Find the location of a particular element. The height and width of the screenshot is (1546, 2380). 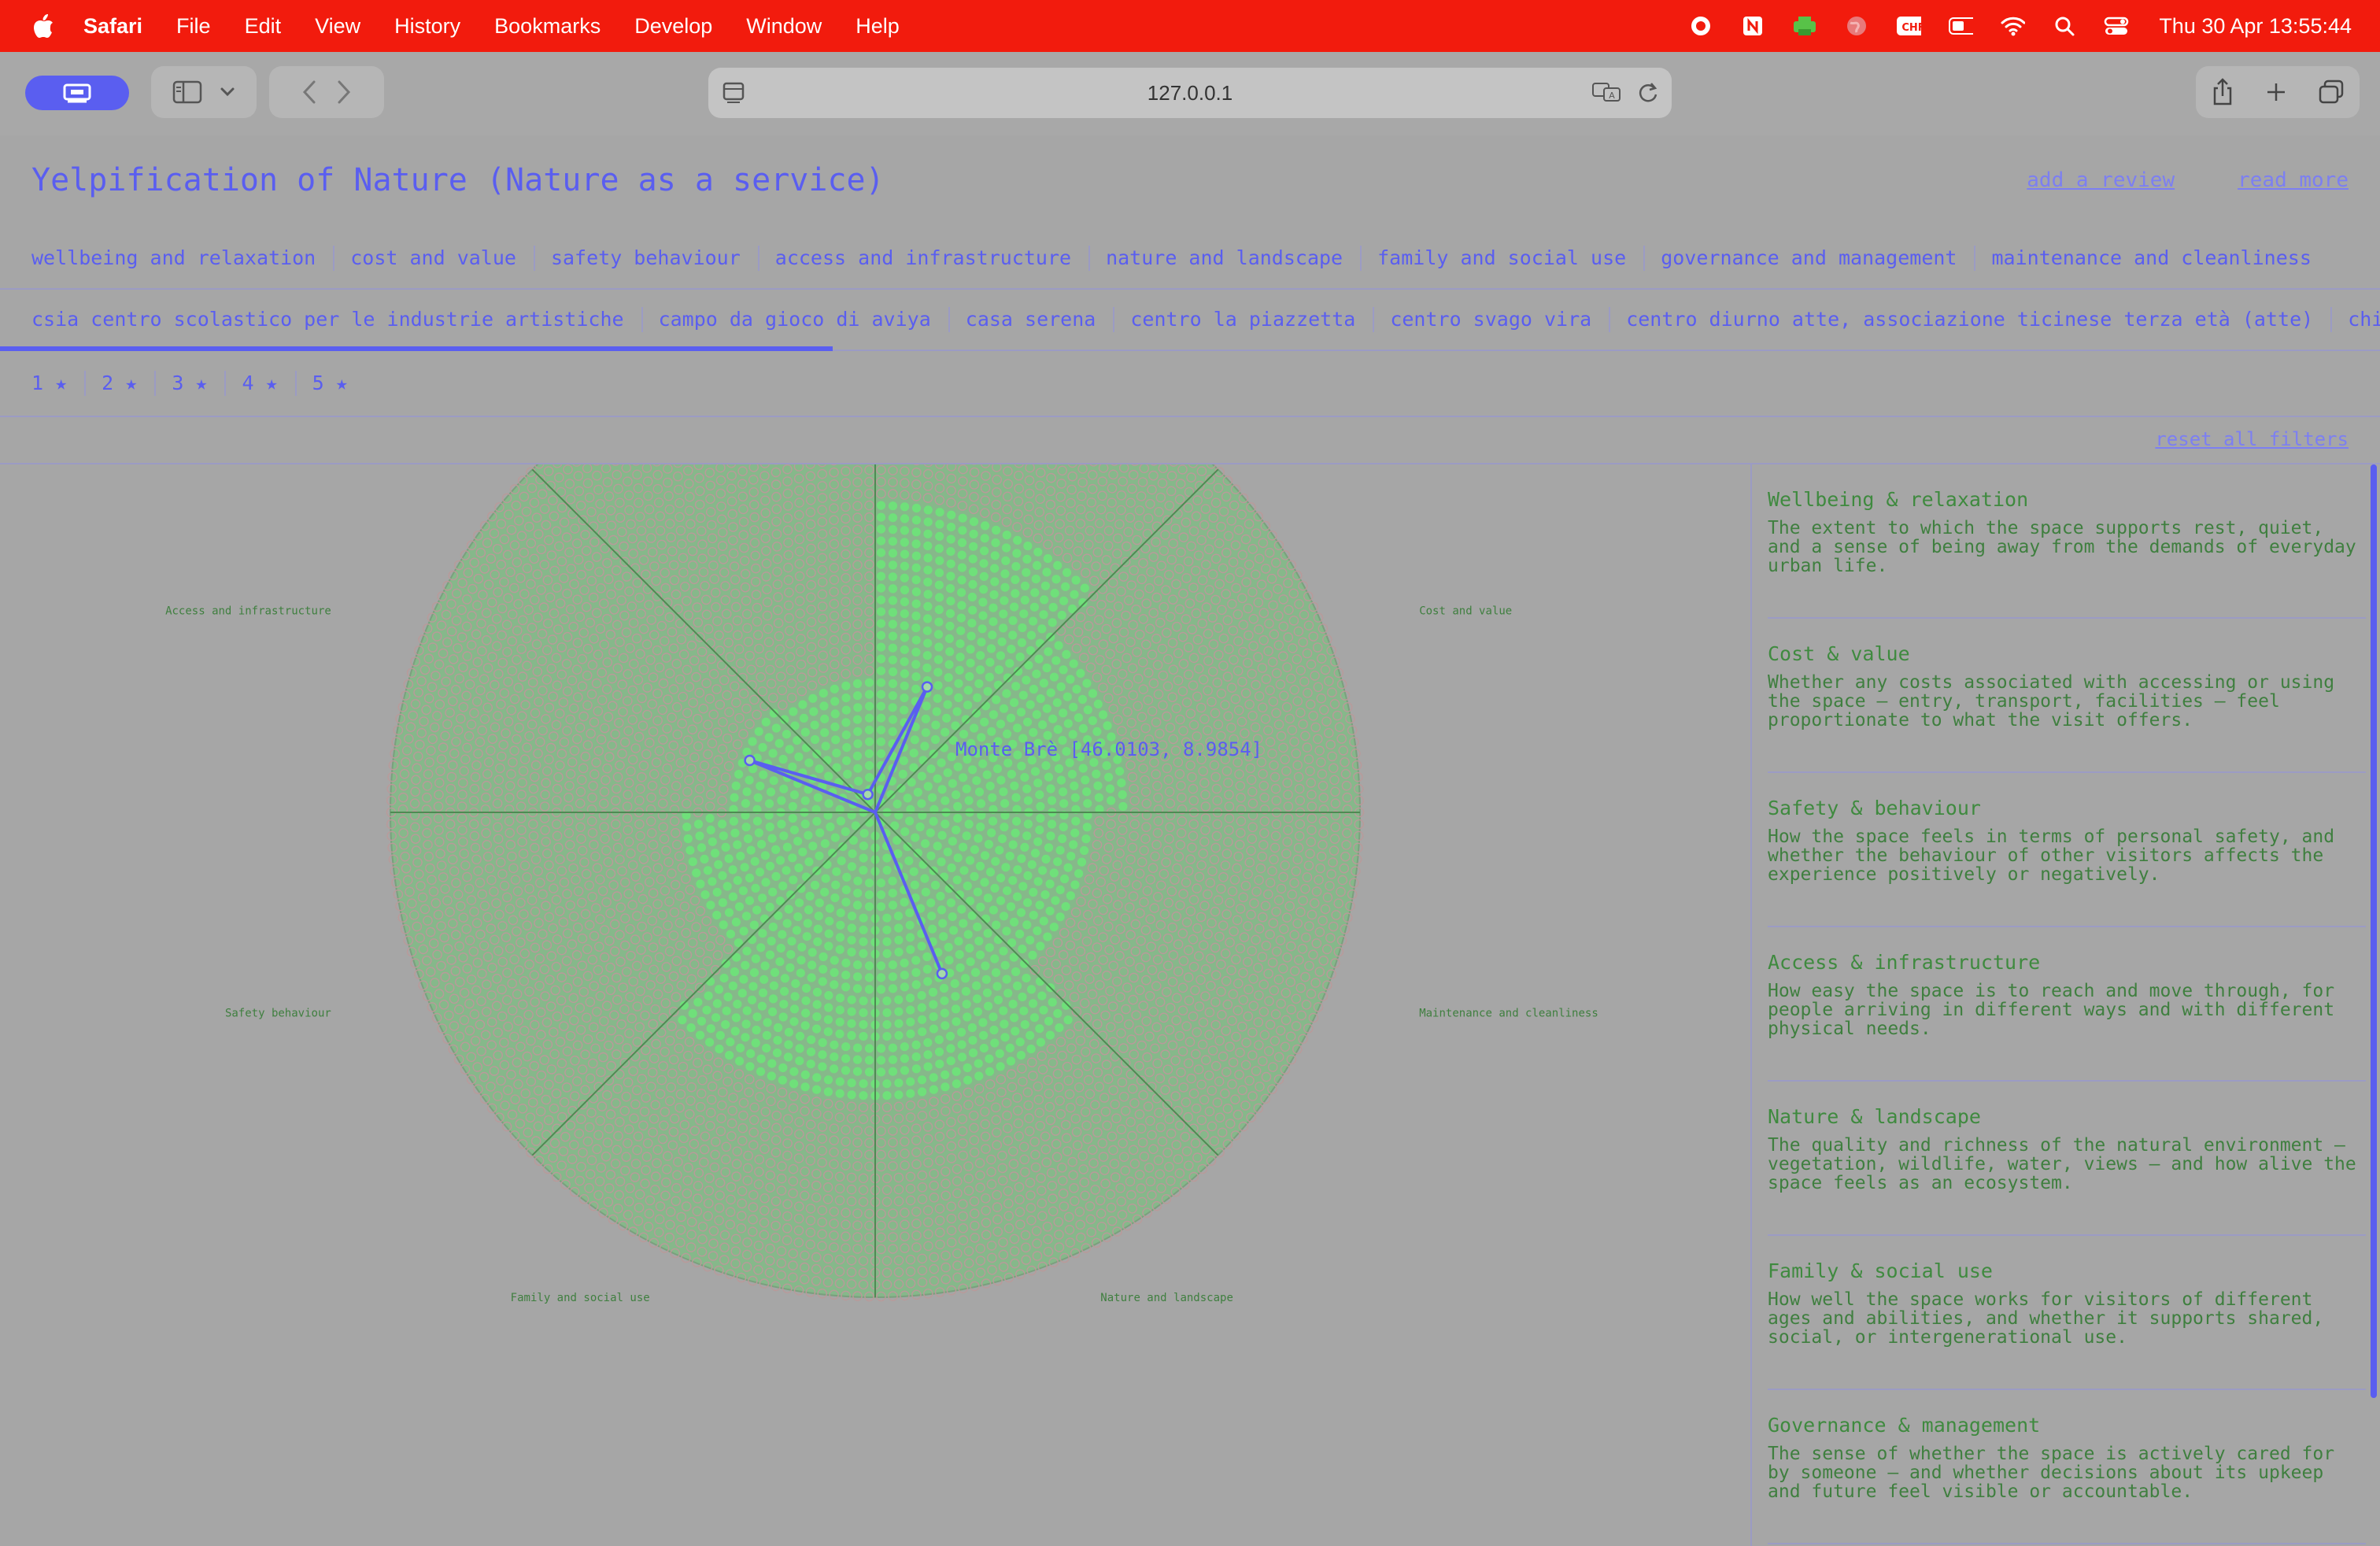

category-filter-access: access and infrastructure is located at coordinates (925, 258).